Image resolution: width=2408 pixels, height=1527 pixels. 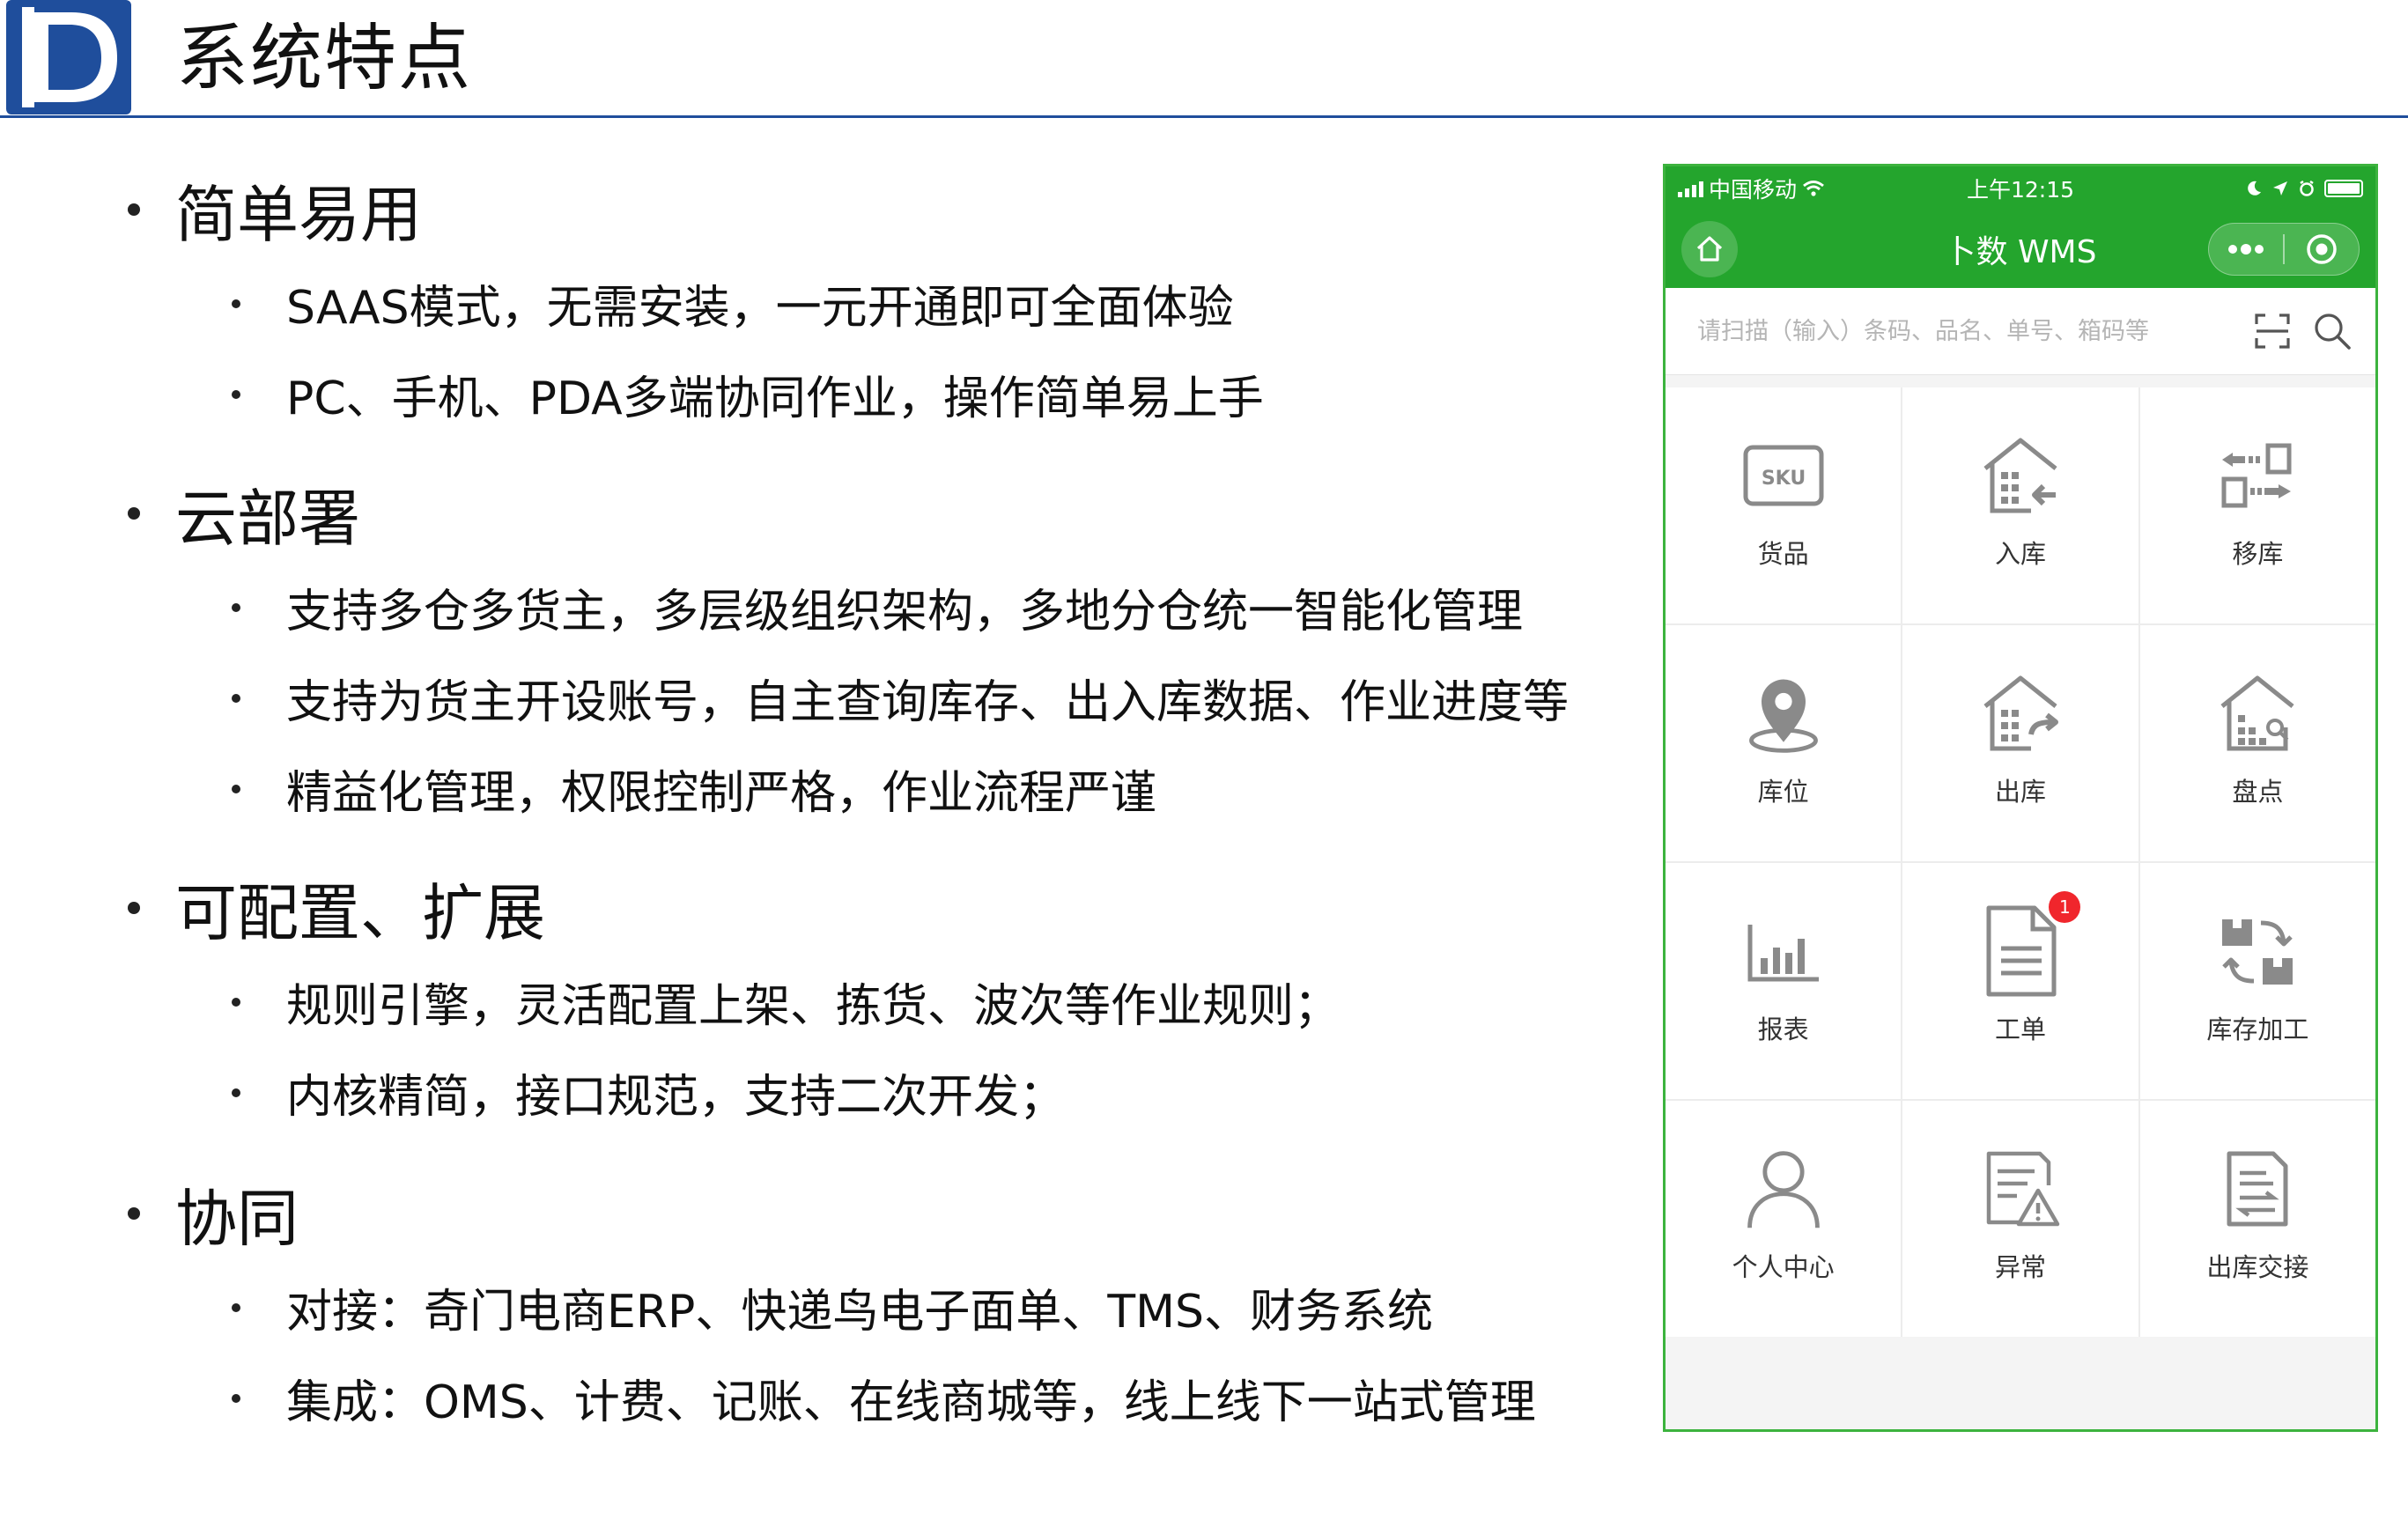 I want to click on close-program-button, so click(x=2322, y=249).